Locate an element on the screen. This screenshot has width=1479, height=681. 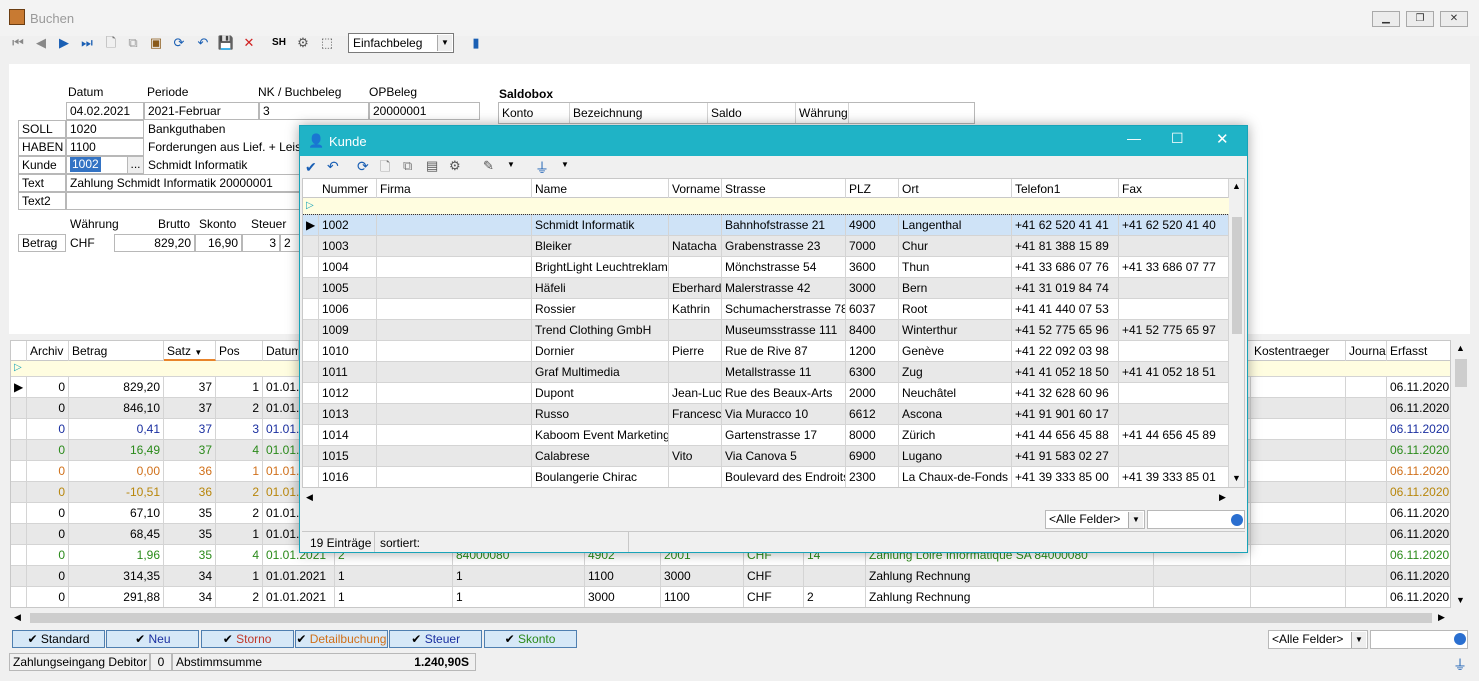
kunde-vertical-scrollbar: ▲ ▼ is located at coordinates (1236, 333).